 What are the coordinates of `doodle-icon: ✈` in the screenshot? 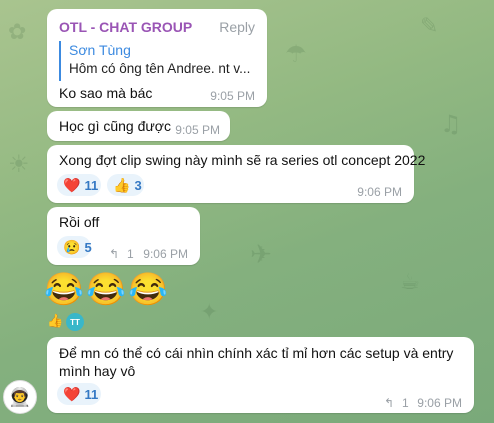 It's located at (261, 255).